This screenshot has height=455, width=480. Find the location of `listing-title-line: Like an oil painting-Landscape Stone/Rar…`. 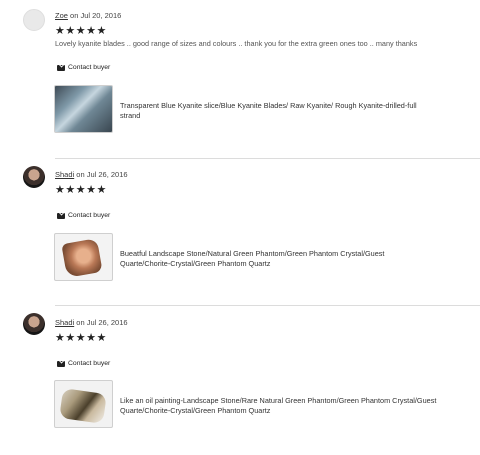

listing-title-line: Like an oil painting-Landscape Stone/Rar… is located at coordinates (278, 400).